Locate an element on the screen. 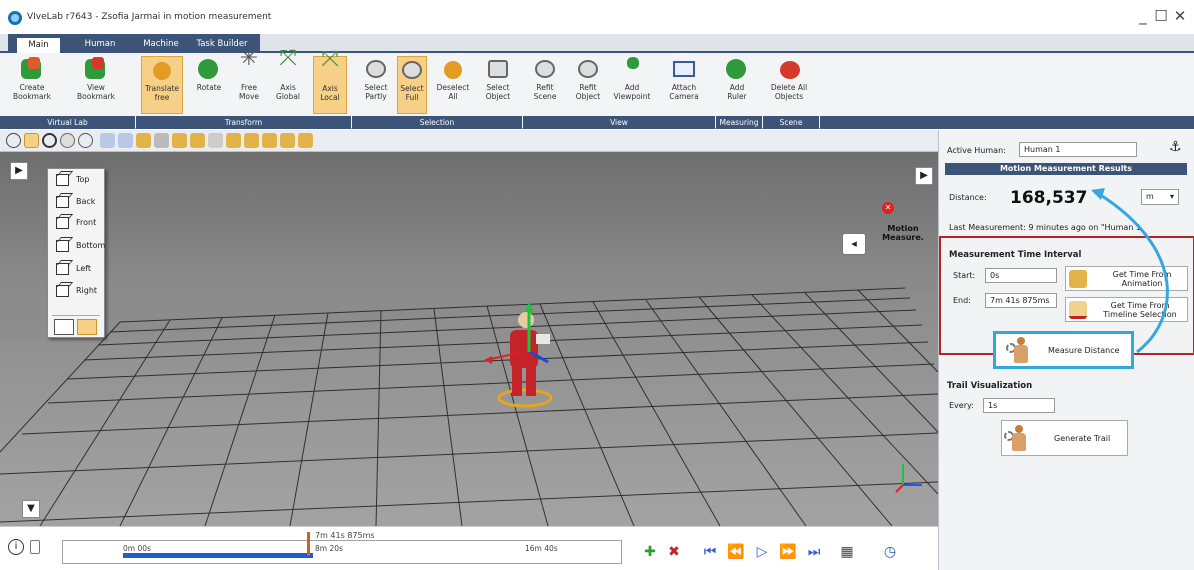  free-move-button: ✳ Free Move is located at coordinates (249, 81).